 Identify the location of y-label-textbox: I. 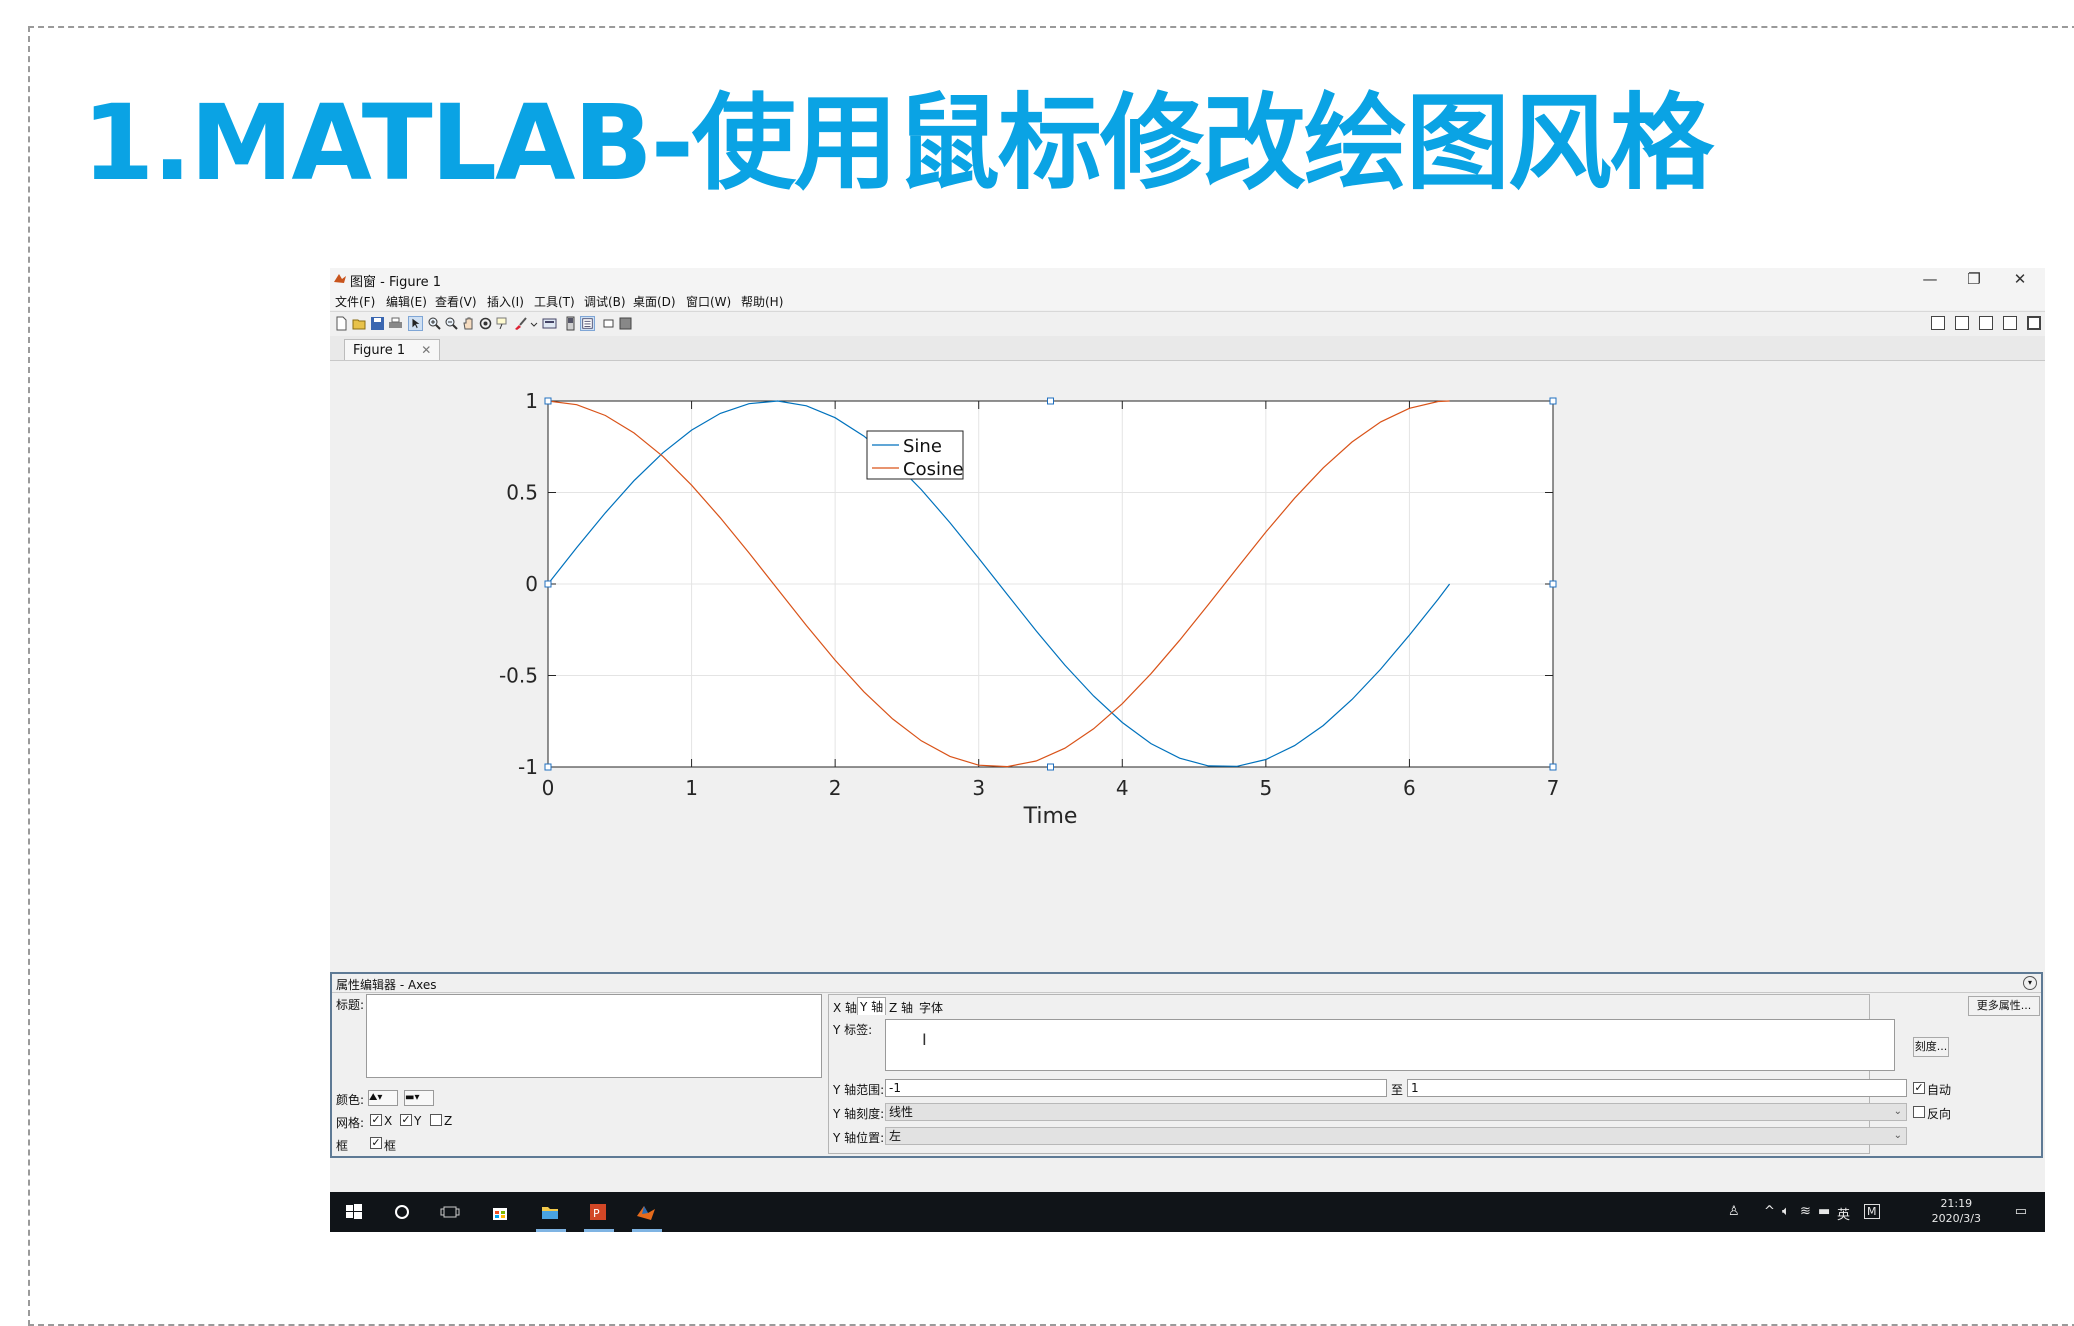
(1390, 1045).